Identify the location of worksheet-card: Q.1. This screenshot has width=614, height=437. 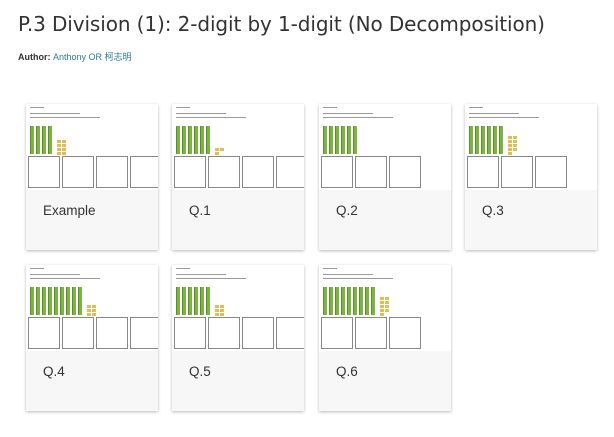
(238, 177).